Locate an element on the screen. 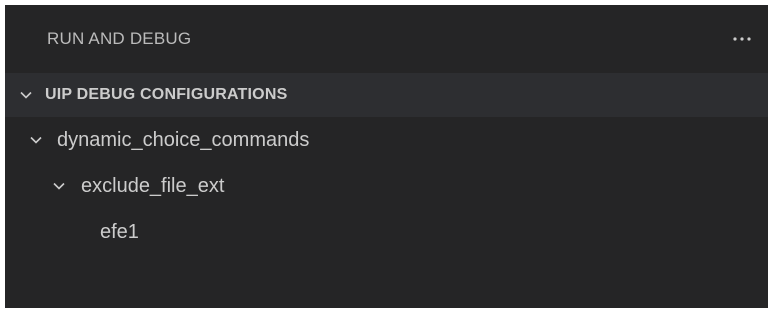 This screenshot has height=309, width=773. tree-item-label: exclude_file_ext is located at coordinates (153, 185).